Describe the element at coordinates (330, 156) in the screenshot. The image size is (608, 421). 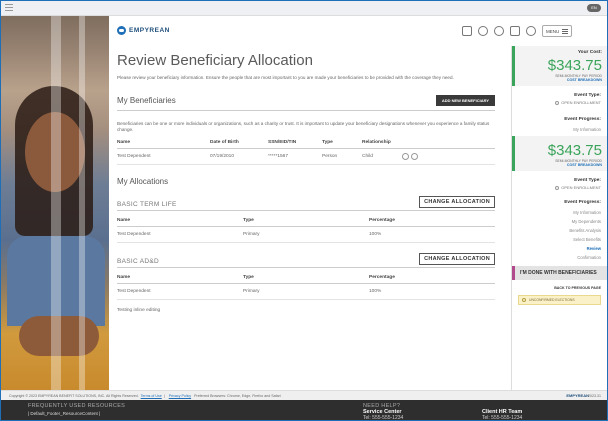
I see `beneficiary-type: Person` at that location.